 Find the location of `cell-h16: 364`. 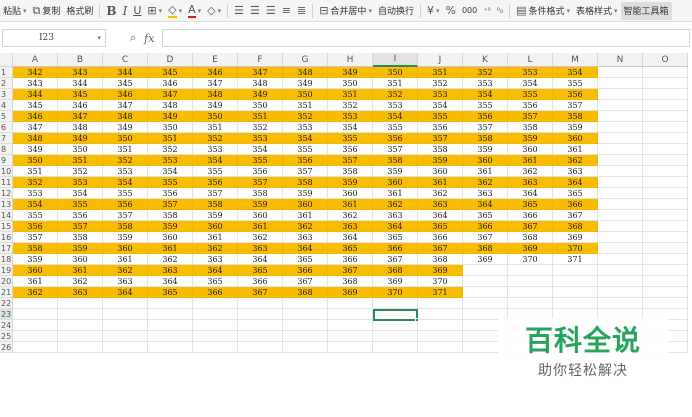

cell-h16: 364 is located at coordinates (350, 237).